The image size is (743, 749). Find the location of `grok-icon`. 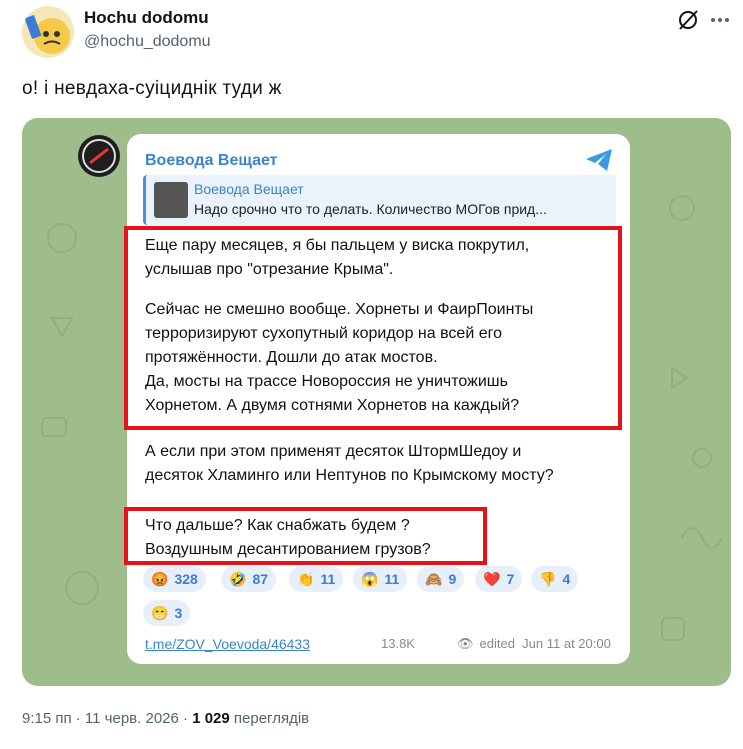

grok-icon is located at coordinates (688, 20).